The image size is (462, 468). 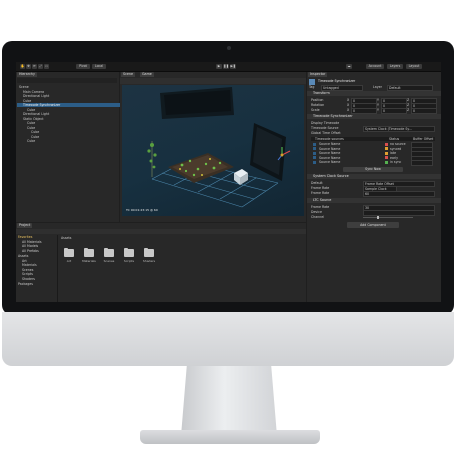 I want to click on ltc-component-header: LTC Source, so click(x=374, y=200).